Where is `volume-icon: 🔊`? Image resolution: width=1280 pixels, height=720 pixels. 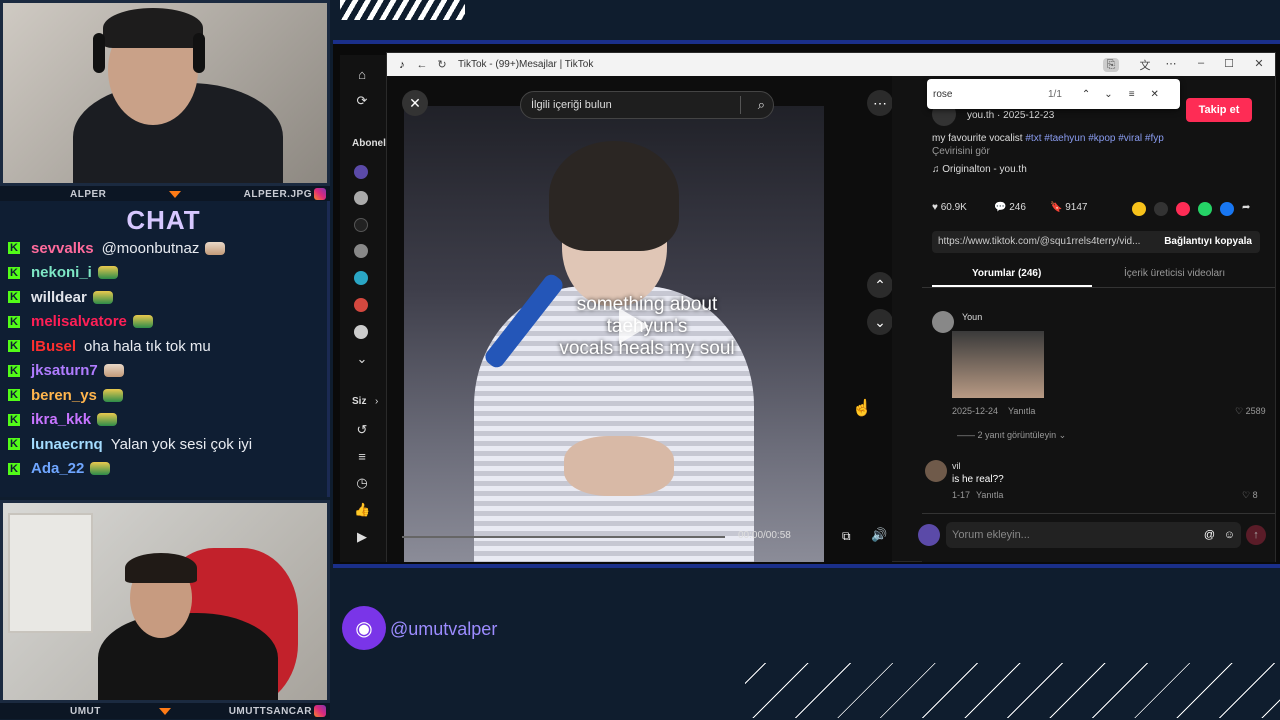 volume-icon: 🔊 is located at coordinates (879, 535).